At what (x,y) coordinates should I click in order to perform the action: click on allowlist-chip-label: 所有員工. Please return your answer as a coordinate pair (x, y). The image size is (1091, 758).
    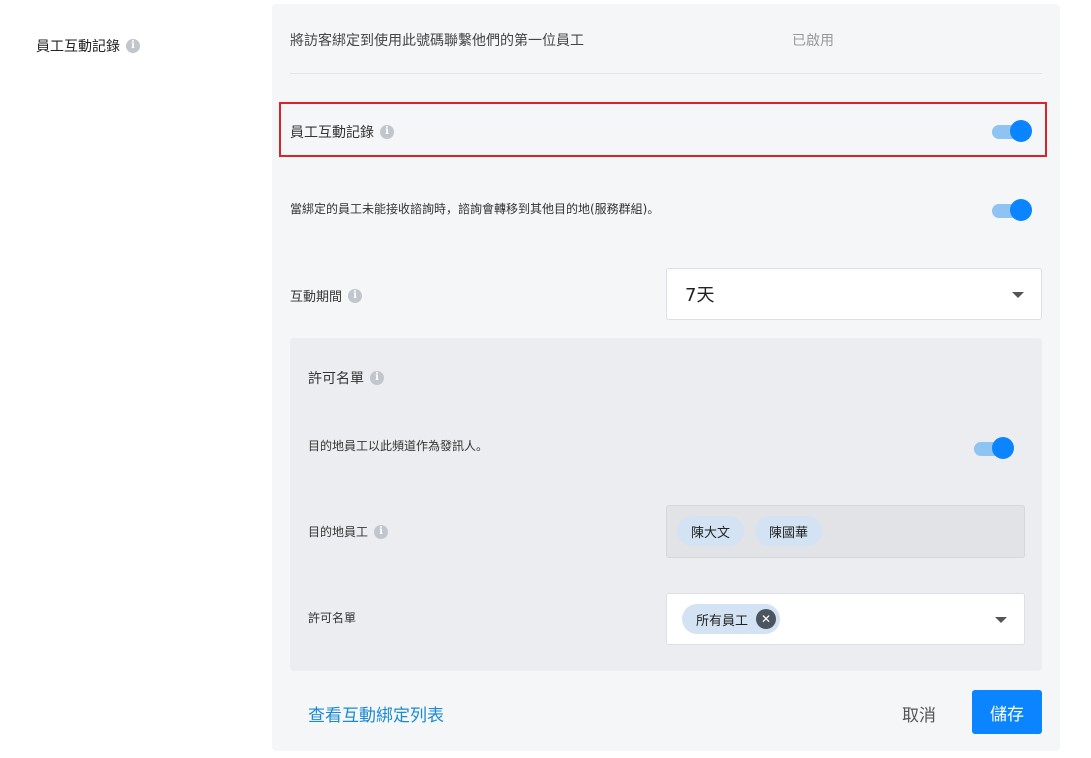
    Looking at the image, I should click on (722, 621).